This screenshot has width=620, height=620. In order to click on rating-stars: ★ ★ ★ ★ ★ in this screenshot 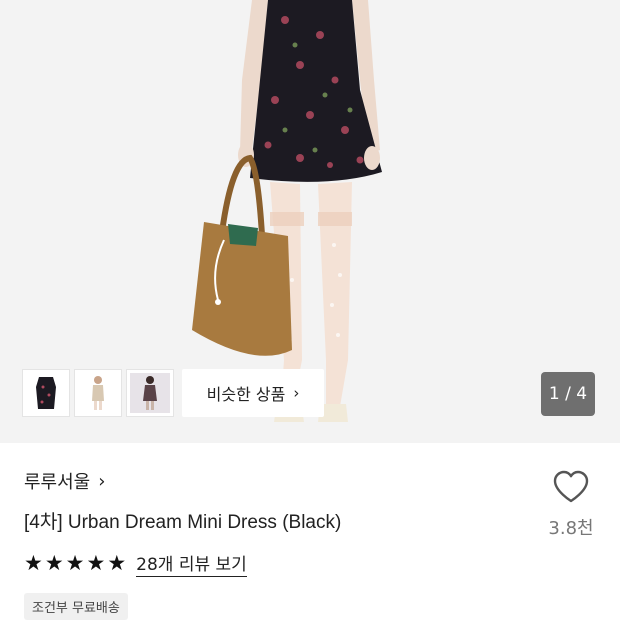, I will do `click(75, 563)`.